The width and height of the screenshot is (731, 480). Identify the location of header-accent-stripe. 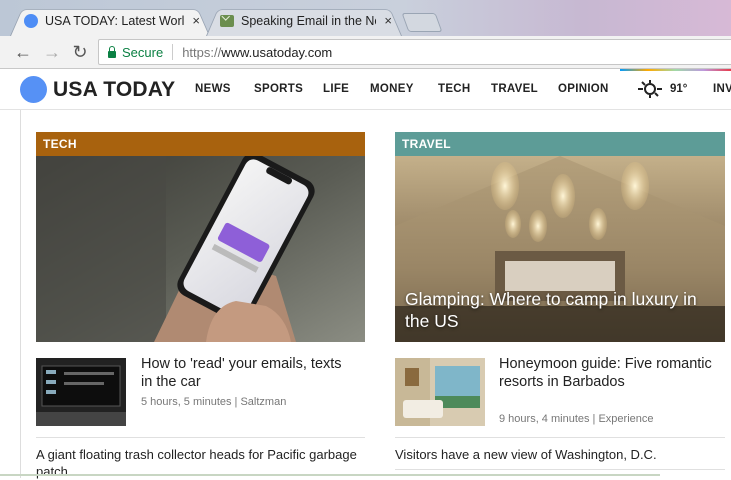
(675, 70).